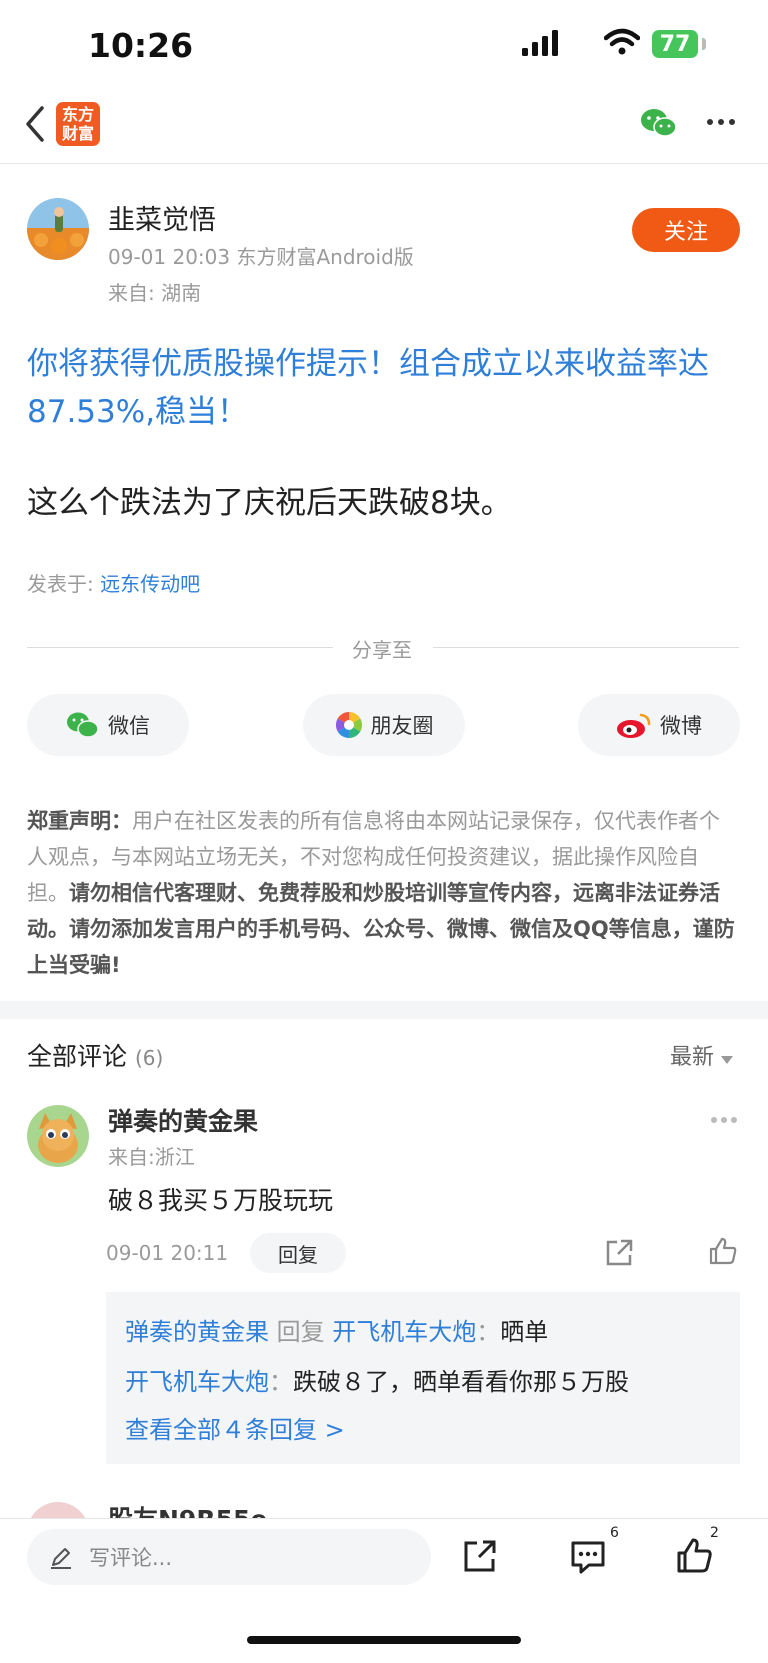 The image size is (768, 1663). What do you see at coordinates (714, 1533) in the screenshot?
I see `like-count-badge: 2` at bounding box center [714, 1533].